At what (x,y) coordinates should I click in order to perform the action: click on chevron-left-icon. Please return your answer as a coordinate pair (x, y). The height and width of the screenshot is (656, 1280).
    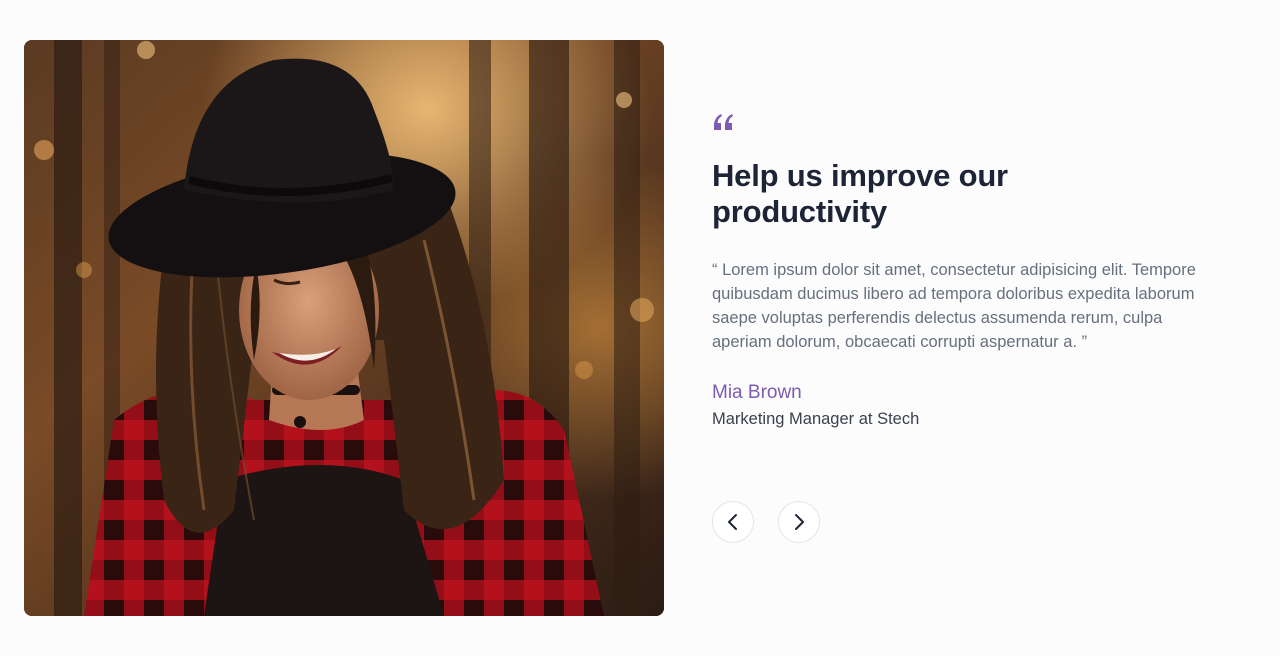
    Looking at the image, I should click on (732, 522).